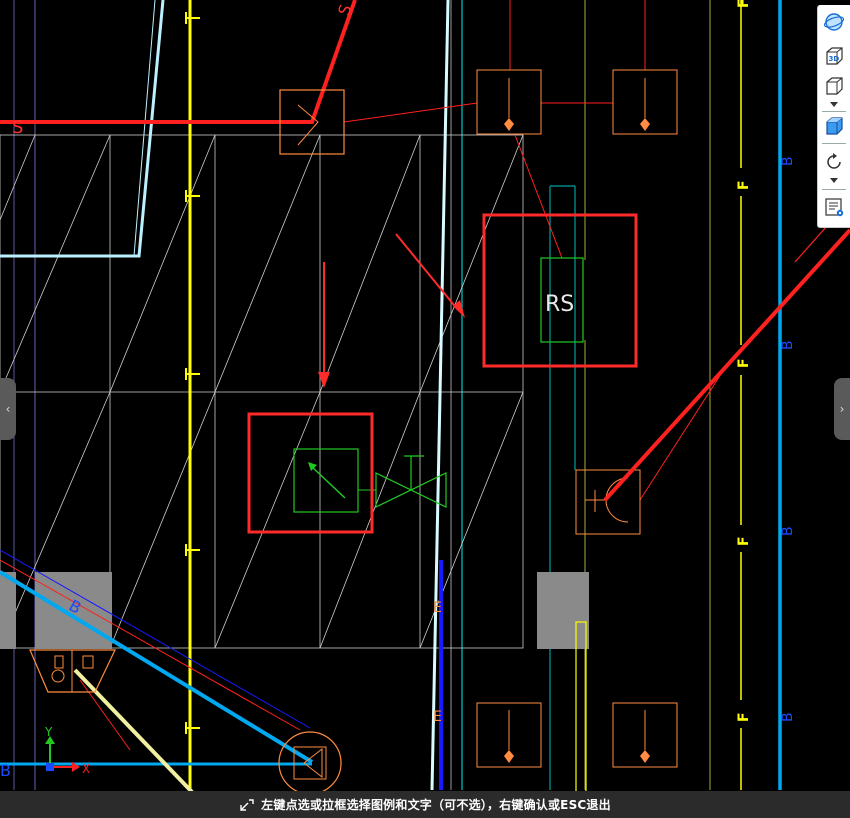 The height and width of the screenshot is (818, 850). What do you see at coordinates (427, 272) in the screenshot?
I see `arrow-annotation` at bounding box center [427, 272].